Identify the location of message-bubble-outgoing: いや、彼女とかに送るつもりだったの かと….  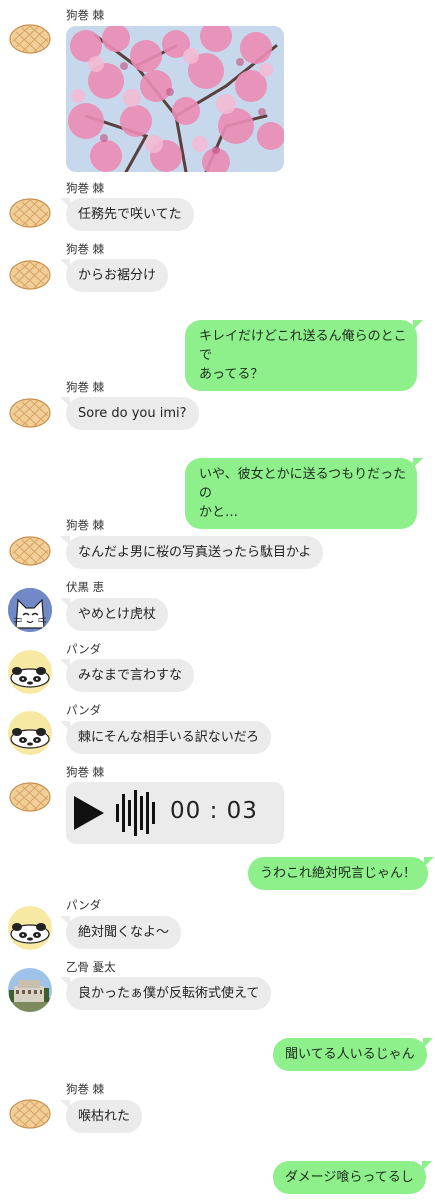
(304, 493).